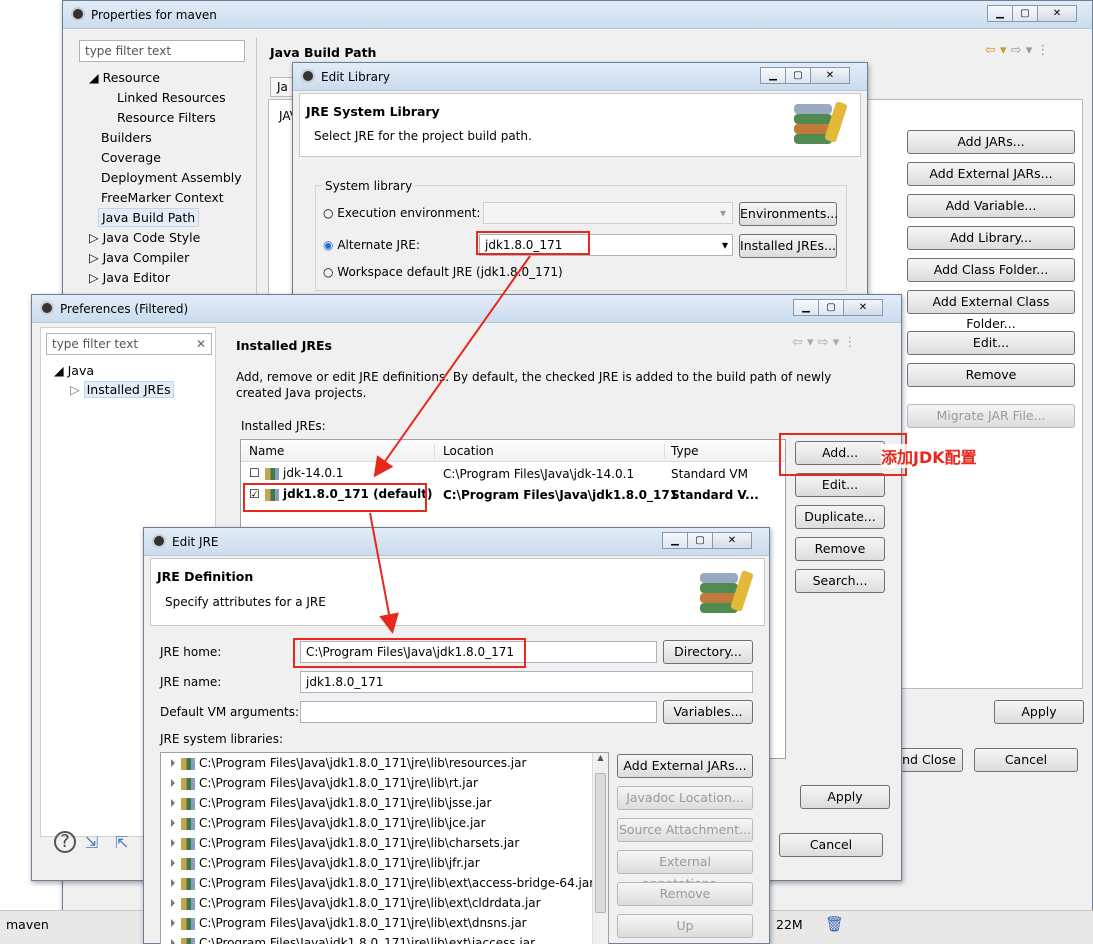  Describe the element at coordinates (685, 451) in the screenshot. I see `col-type: Type` at that location.